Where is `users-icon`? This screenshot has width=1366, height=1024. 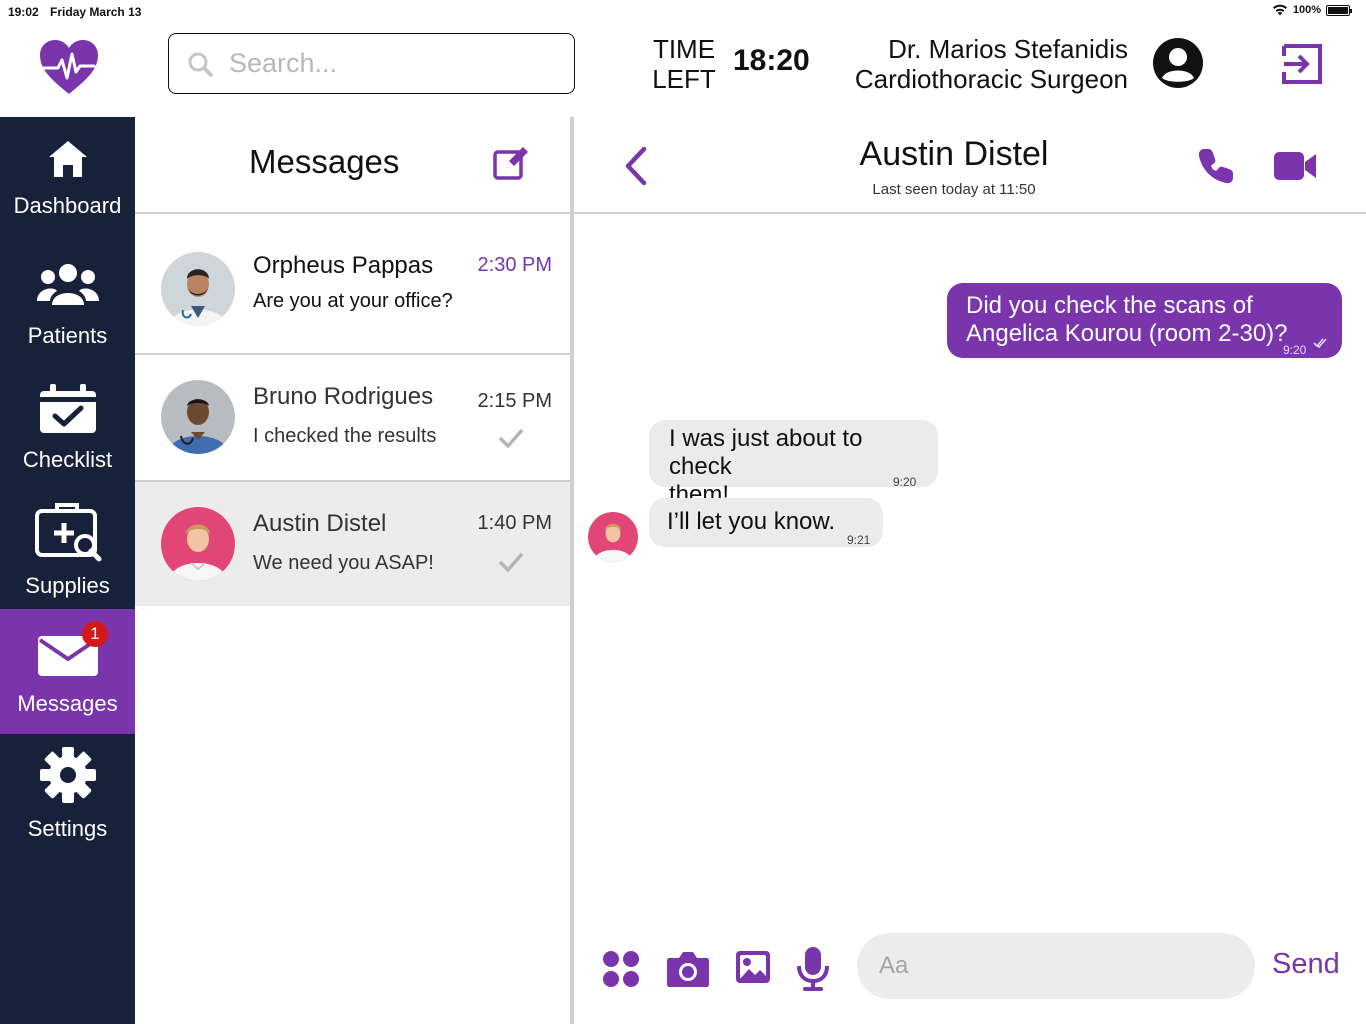 users-icon is located at coordinates (67, 284).